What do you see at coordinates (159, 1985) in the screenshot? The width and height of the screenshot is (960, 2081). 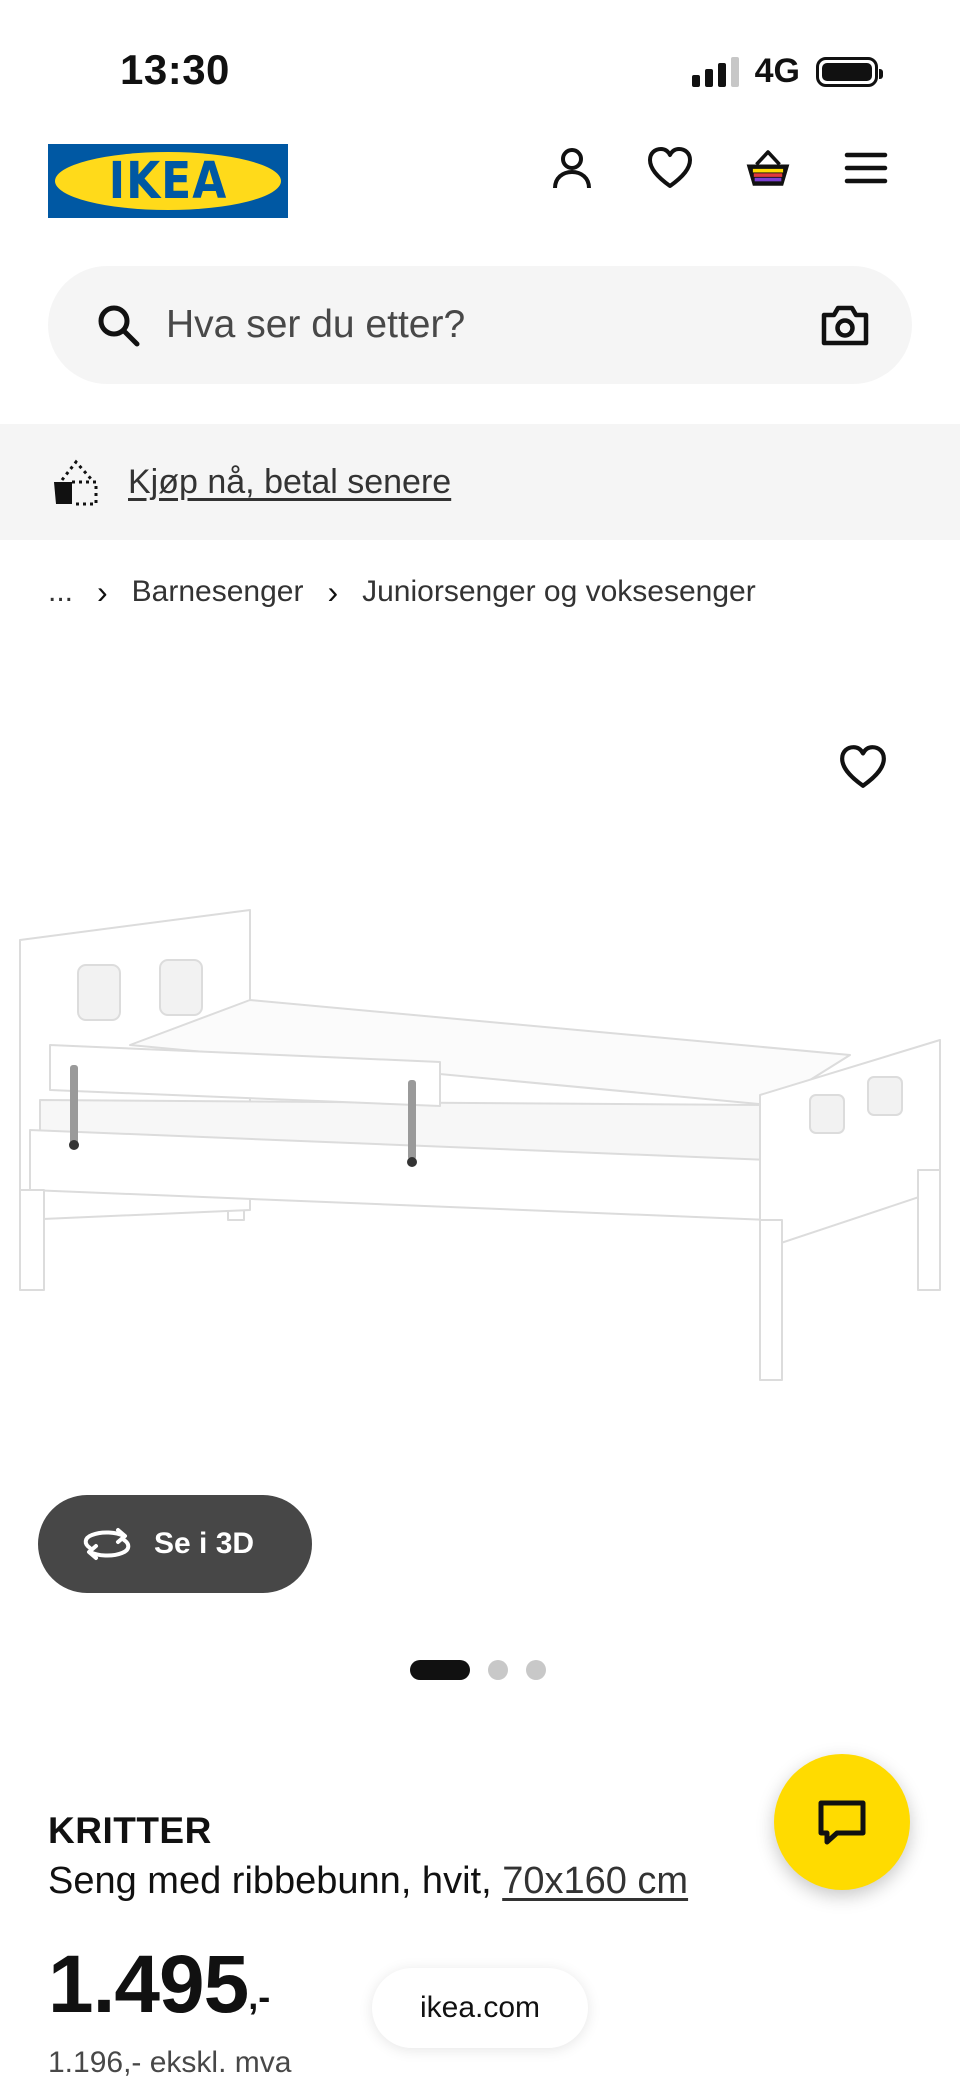 I see `product-price: 1.495 ,-` at bounding box center [159, 1985].